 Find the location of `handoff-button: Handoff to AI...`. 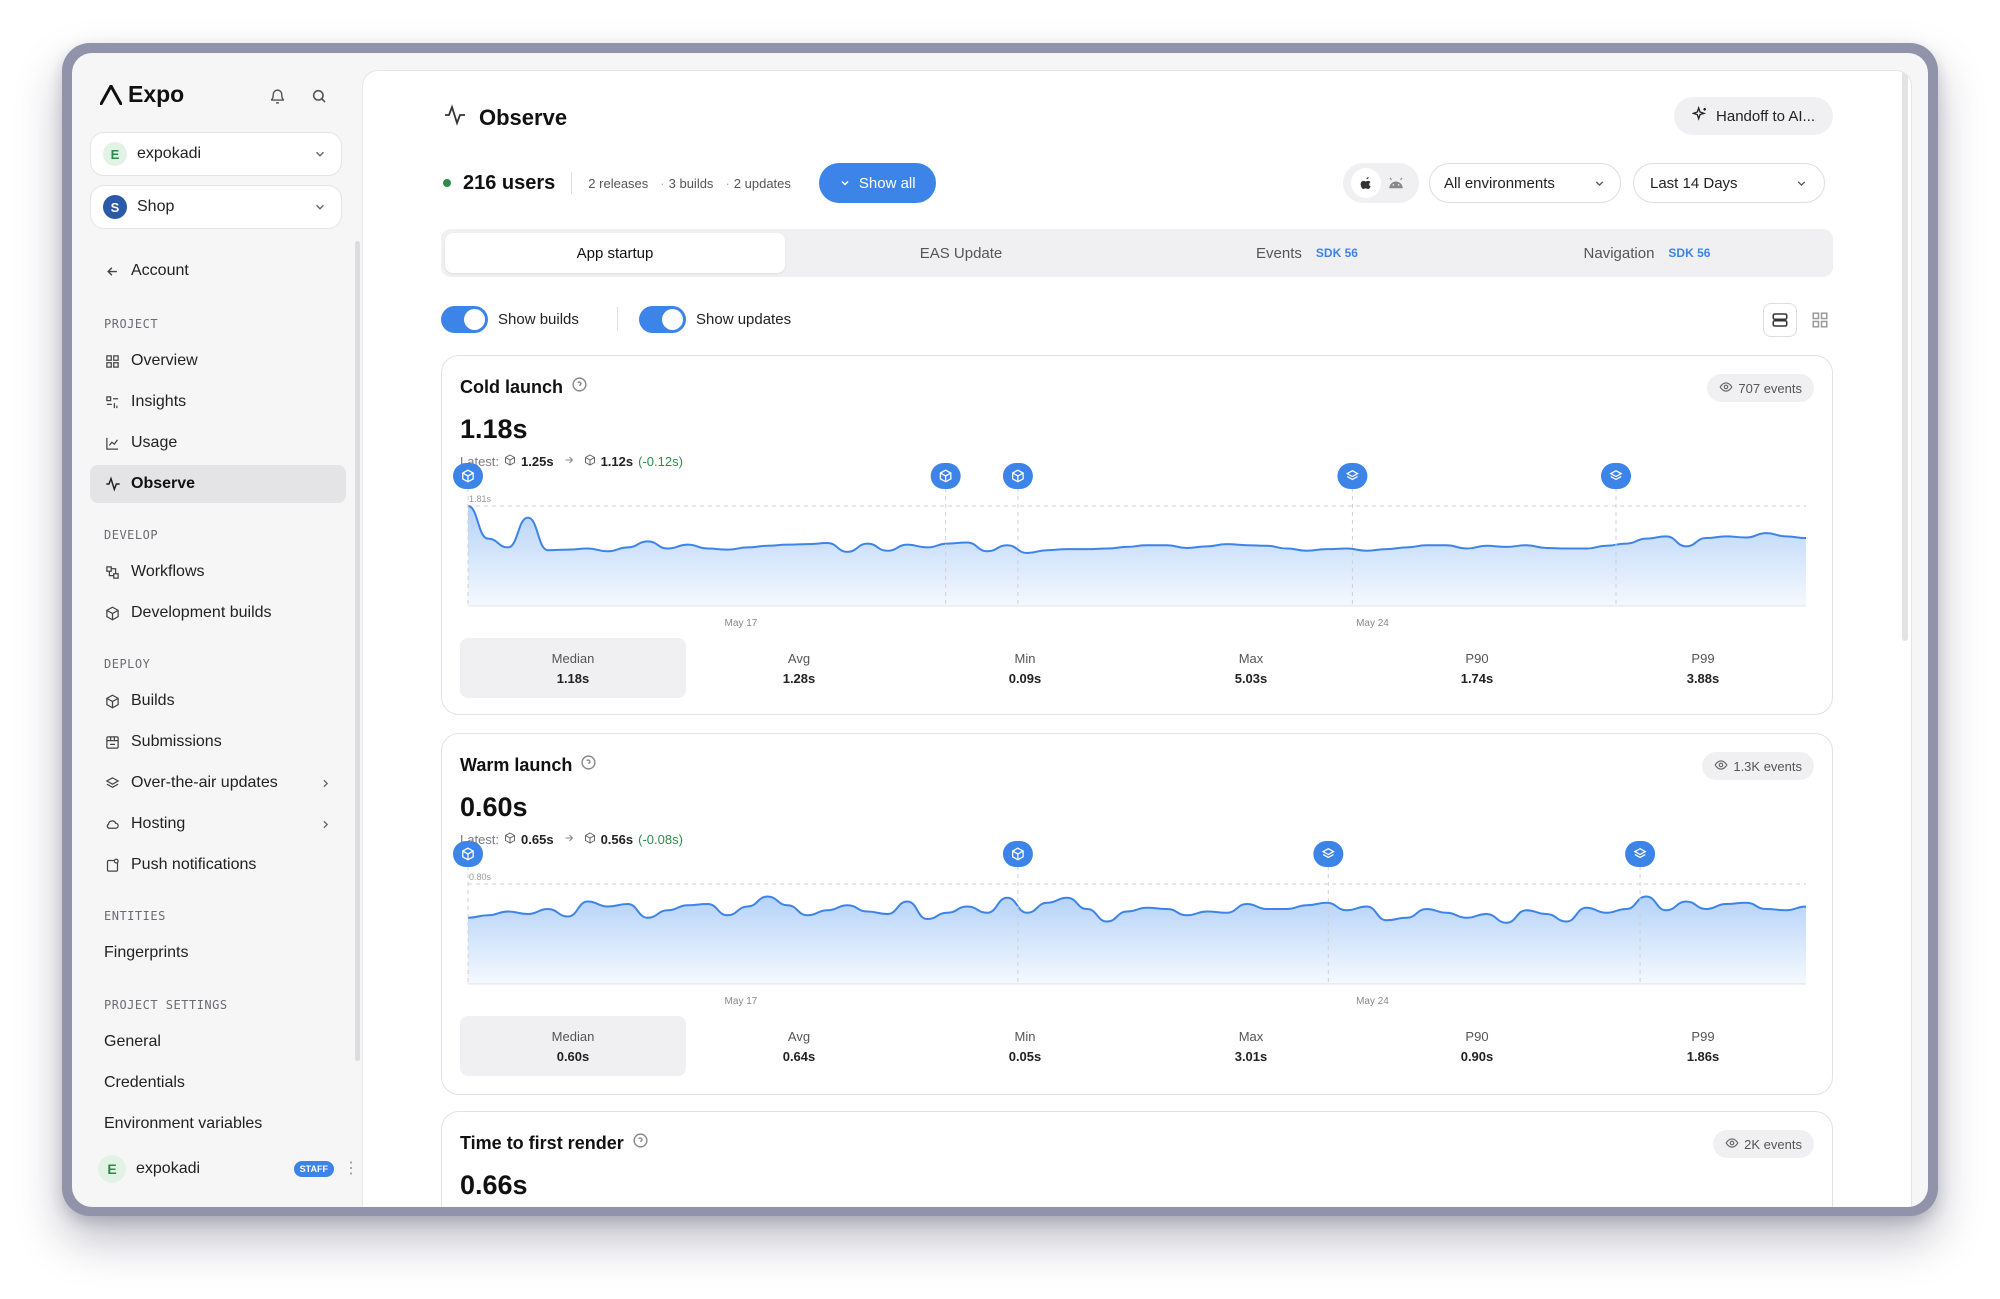

handoff-button: Handoff to AI... is located at coordinates (1753, 116).